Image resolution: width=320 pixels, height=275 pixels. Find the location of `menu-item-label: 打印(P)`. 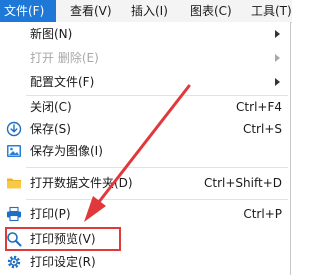

menu-item-label: 打印(P) is located at coordinates (50, 214).